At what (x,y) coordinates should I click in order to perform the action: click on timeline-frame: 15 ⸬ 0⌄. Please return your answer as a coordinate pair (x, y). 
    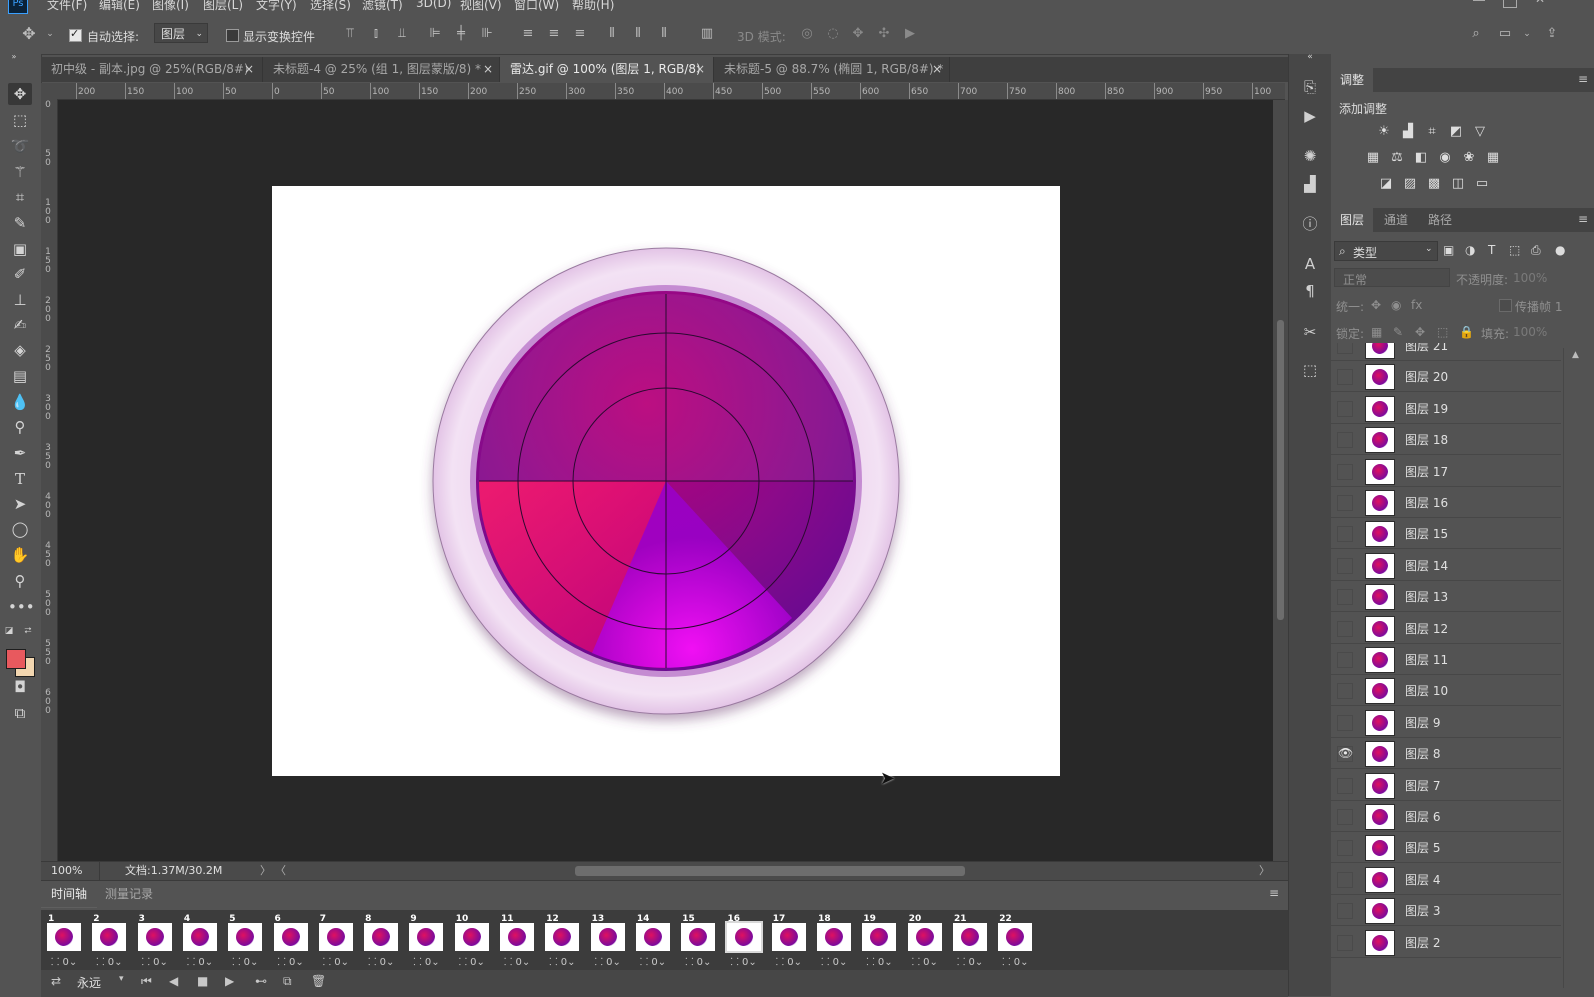
    Looking at the image, I should click on (698, 941).